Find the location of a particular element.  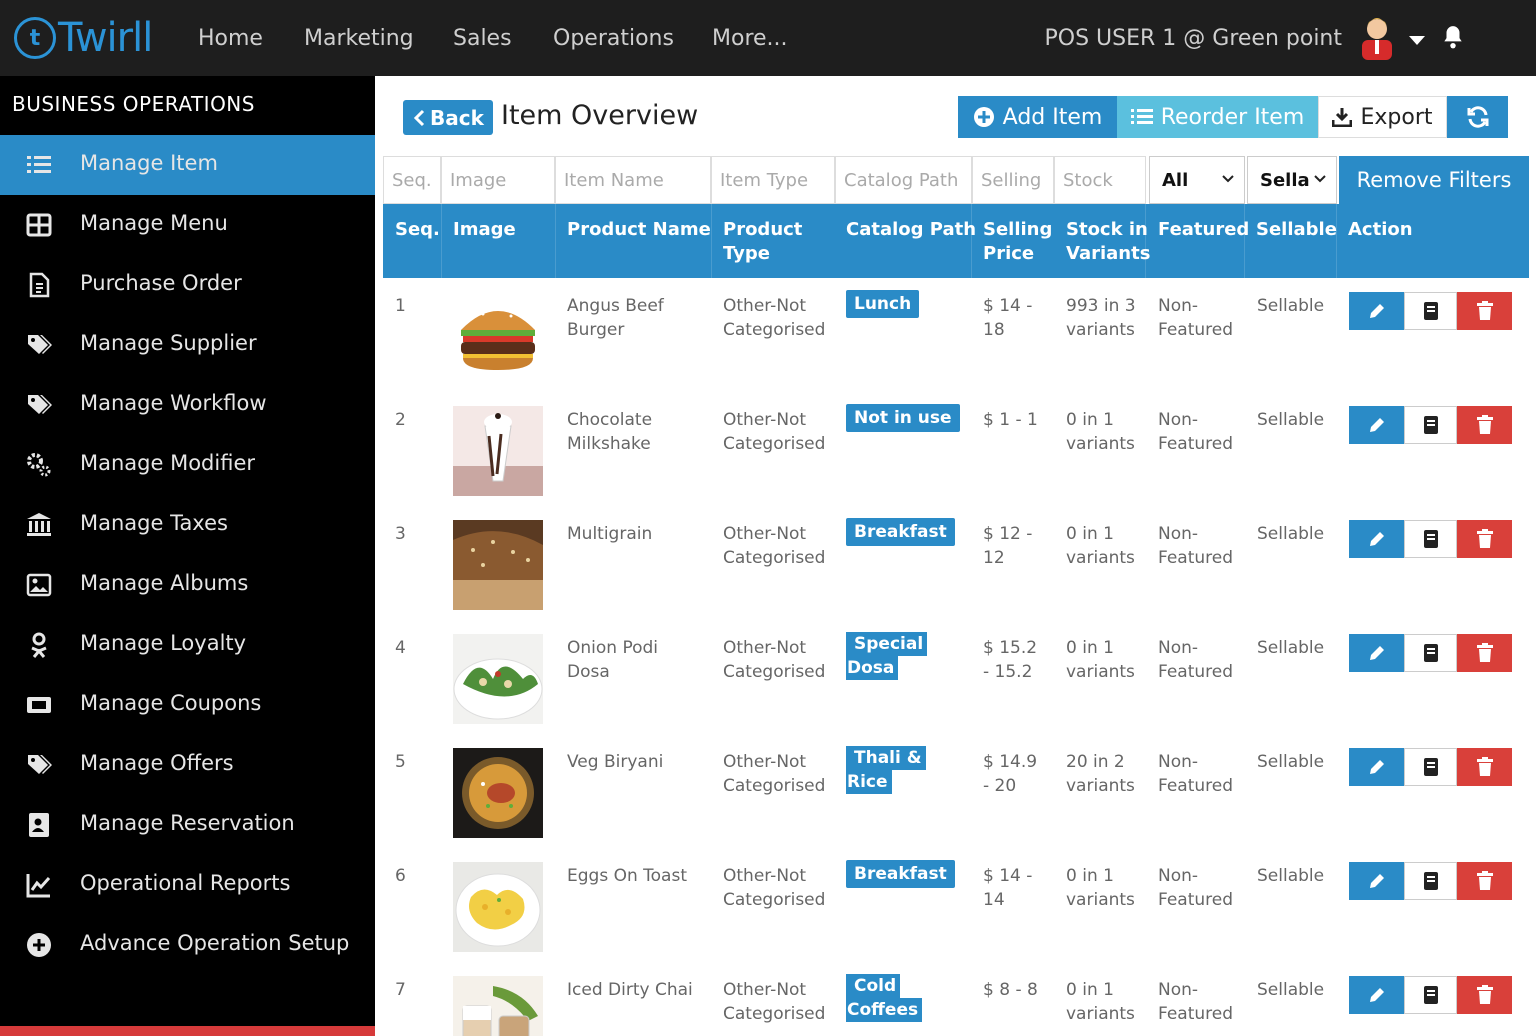

sidebar-item-manage-offers: Manage Offers is located at coordinates (187, 765).